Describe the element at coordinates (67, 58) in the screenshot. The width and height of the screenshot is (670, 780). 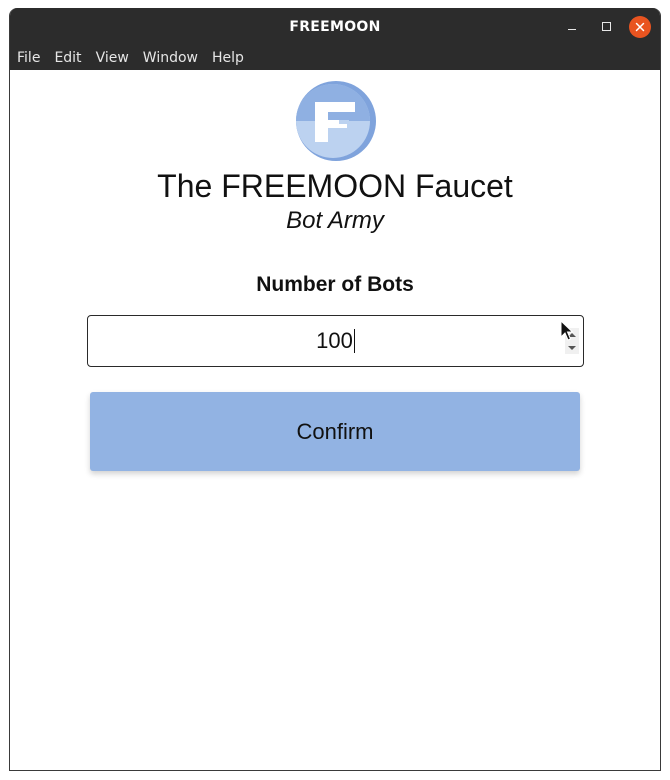
I see `menu-edit: Edit` at that location.